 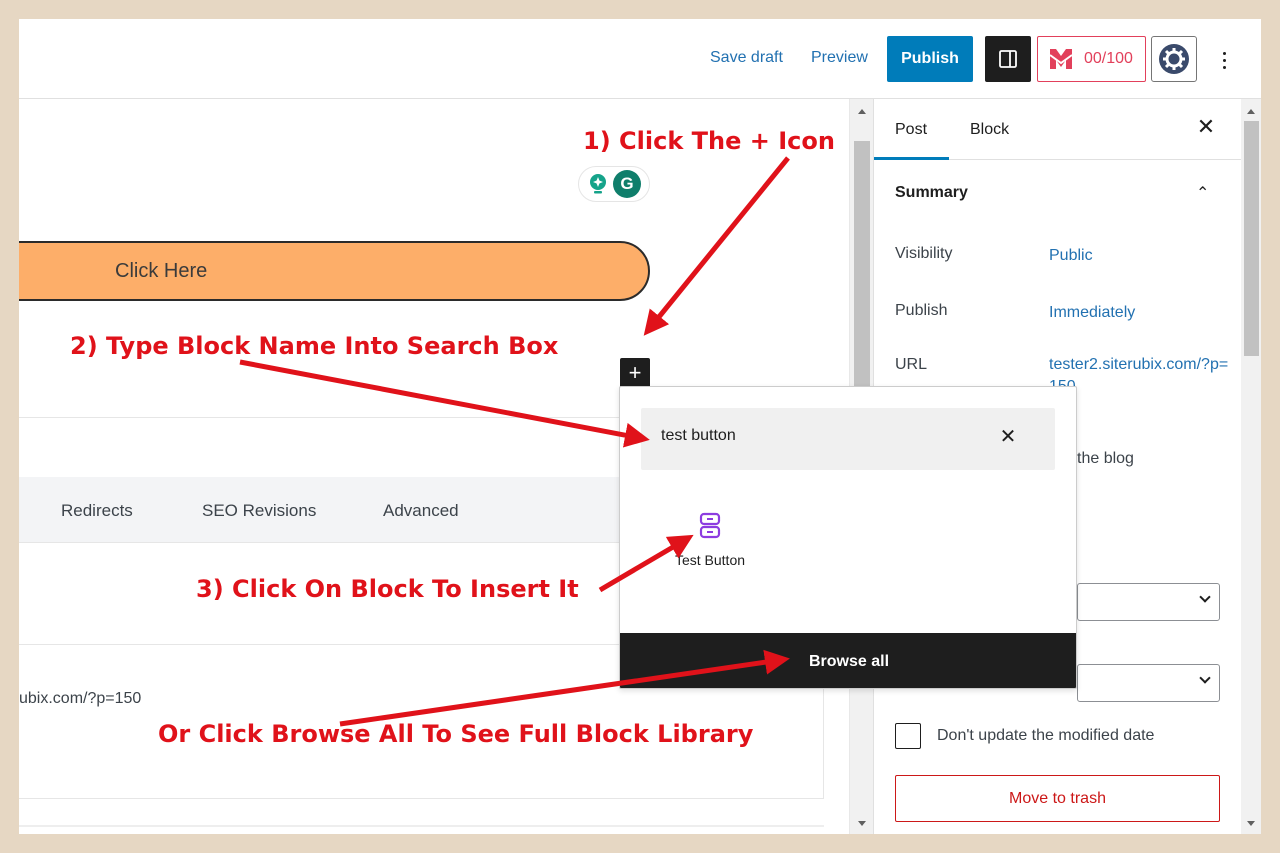 I want to click on clear-search-button: ✕, so click(x=1008, y=437).